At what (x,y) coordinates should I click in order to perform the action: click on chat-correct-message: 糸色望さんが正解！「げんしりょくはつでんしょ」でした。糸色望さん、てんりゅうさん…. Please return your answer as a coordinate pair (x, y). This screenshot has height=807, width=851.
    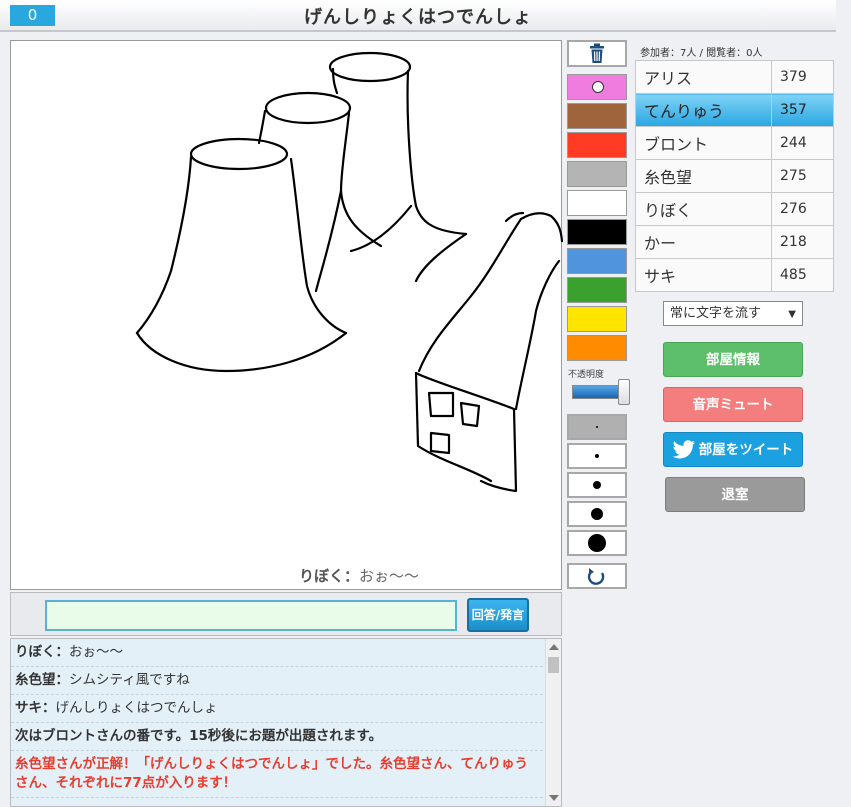
    Looking at the image, I should click on (277, 774).